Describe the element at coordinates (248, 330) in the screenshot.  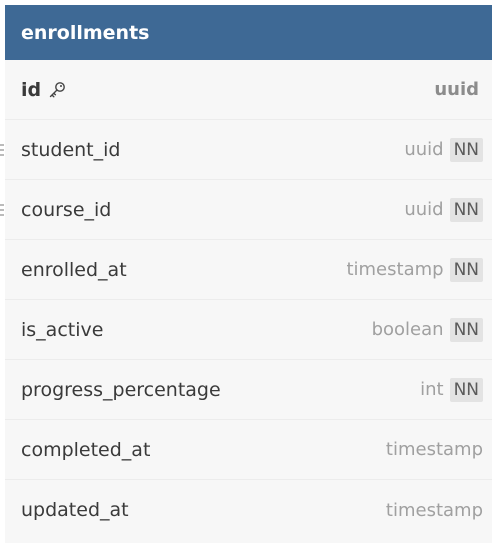
I see `column-row-is-active: is_active boolean NN` at that location.